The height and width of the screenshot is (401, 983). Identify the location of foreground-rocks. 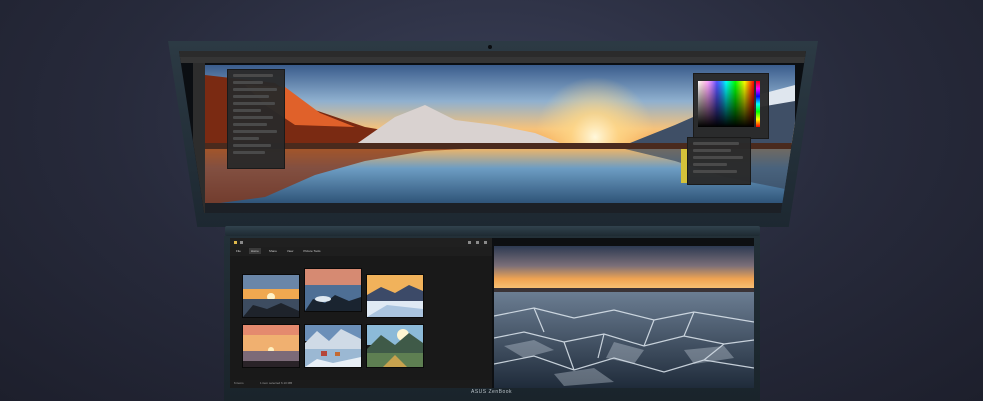
(500, 208).